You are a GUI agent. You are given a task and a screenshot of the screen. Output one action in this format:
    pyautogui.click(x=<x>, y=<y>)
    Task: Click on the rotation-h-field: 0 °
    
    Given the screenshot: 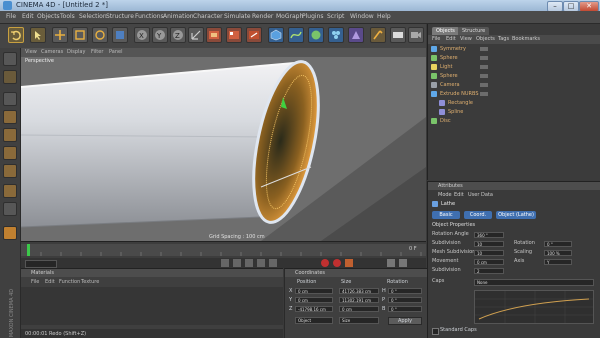 What is the action you would take?
    pyautogui.click(x=405, y=291)
    